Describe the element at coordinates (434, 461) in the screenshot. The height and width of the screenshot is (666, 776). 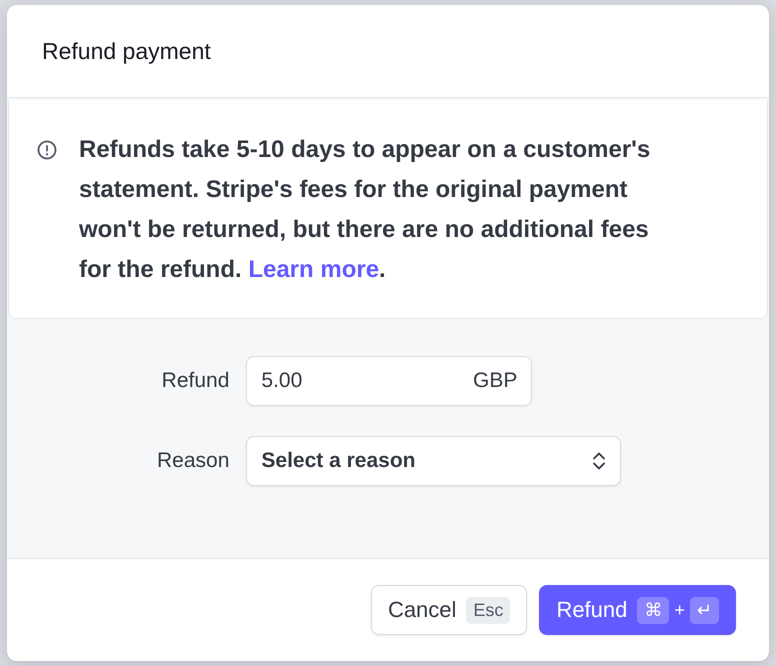
I see `reason-select: Select a reason` at that location.